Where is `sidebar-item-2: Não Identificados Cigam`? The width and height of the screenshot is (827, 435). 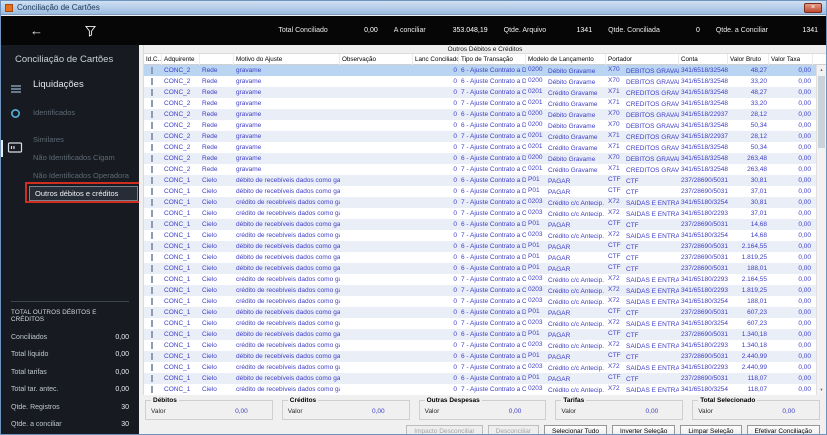
sidebar-item-2: Não Identificados Cigam is located at coordinates (74, 157).